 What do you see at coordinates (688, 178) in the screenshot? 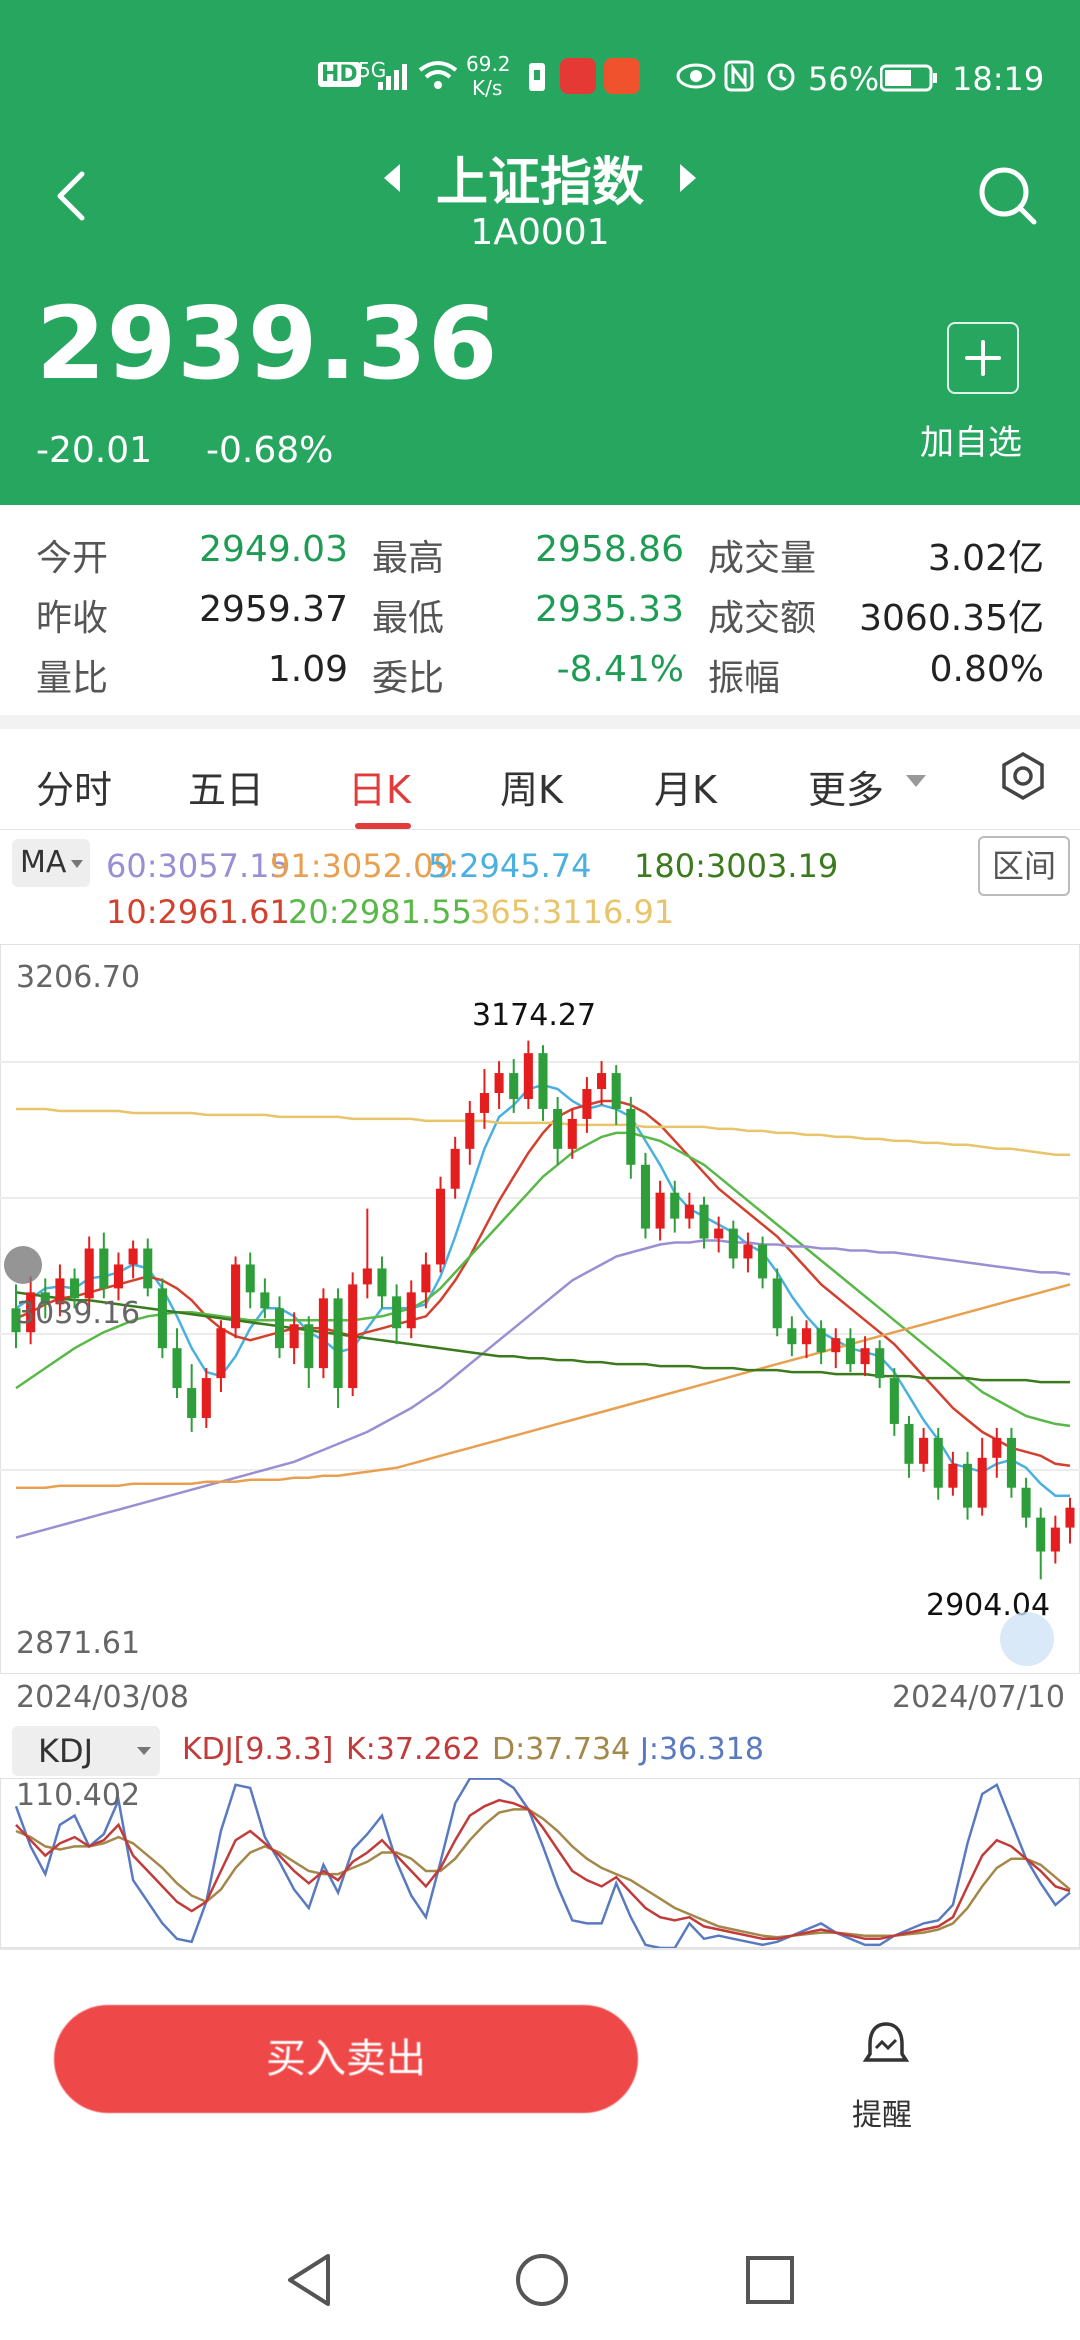
I see `next-stock-icon` at bounding box center [688, 178].